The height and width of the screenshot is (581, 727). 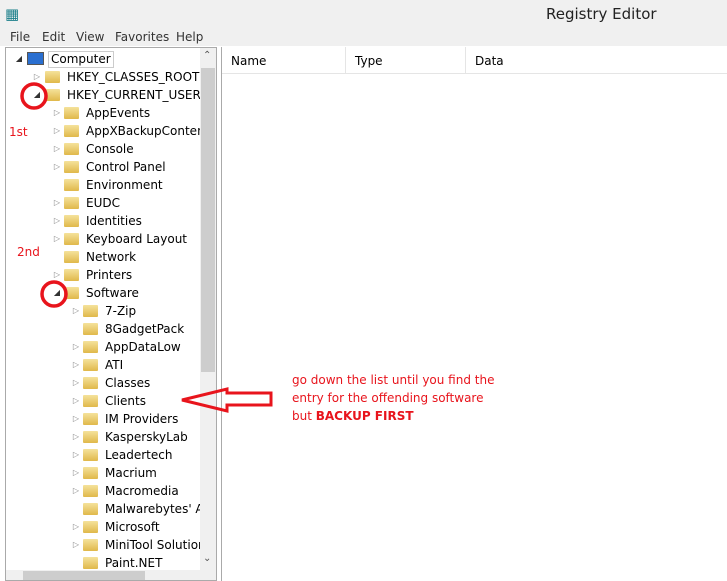 I want to click on note-line-1: go down the list until you find the, so click(x=393, y=380).